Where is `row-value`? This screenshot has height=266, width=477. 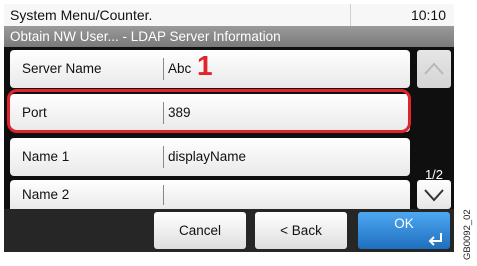 row-value is located at coordinates (283, 194).